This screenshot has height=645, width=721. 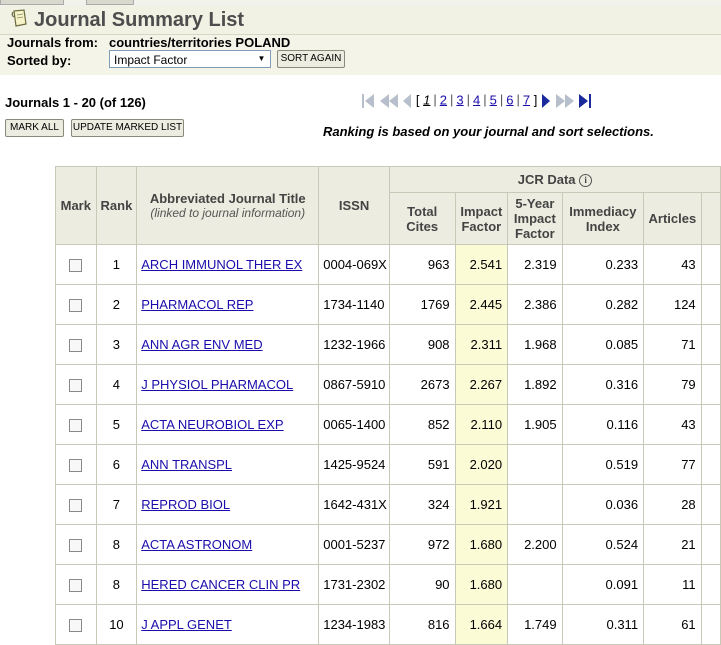 What do you see at coordinates (217, 384) in the screenshot?
I see `journal-title-link: J PHYSIOL PHARMACOL` at bounding box center [217, 384].